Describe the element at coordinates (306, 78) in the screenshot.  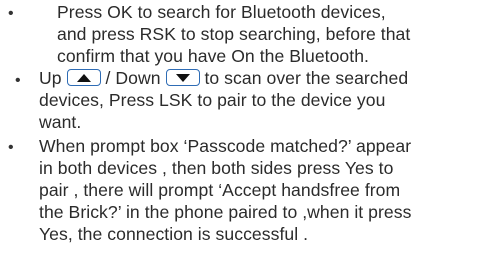
I see `instruction-text: to scan over the searched` at that location.